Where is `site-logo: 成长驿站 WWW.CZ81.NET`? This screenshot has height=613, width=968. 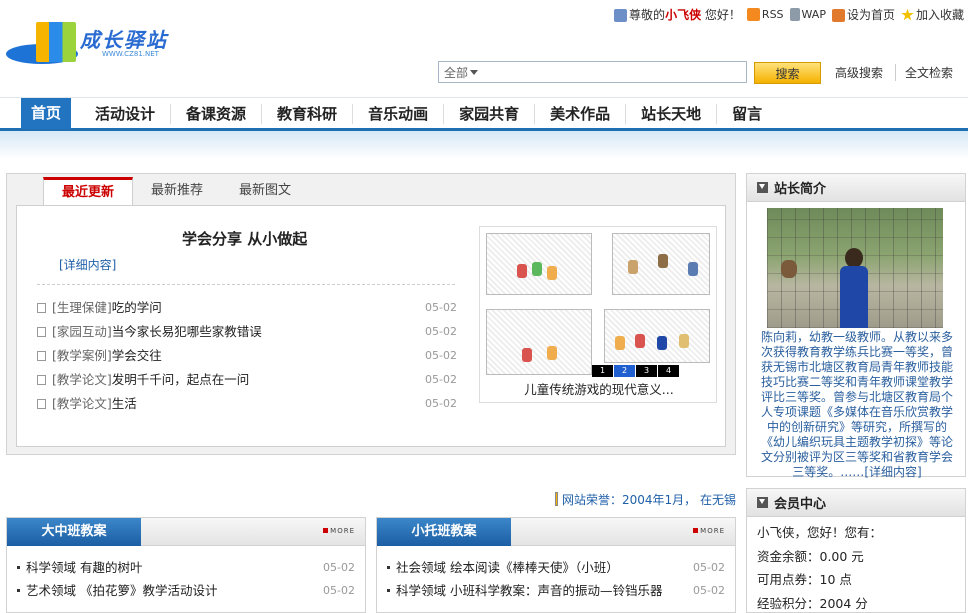
site-logo: 成长驿站 WWW.CZ81.NET is located at coordinates (101, 42).